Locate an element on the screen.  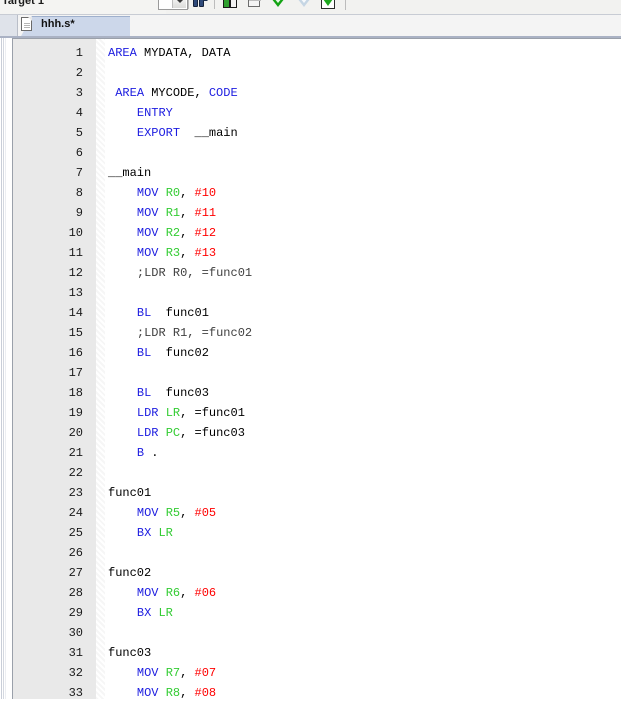
code-token-plain: . is located at coordinates (151, 453).